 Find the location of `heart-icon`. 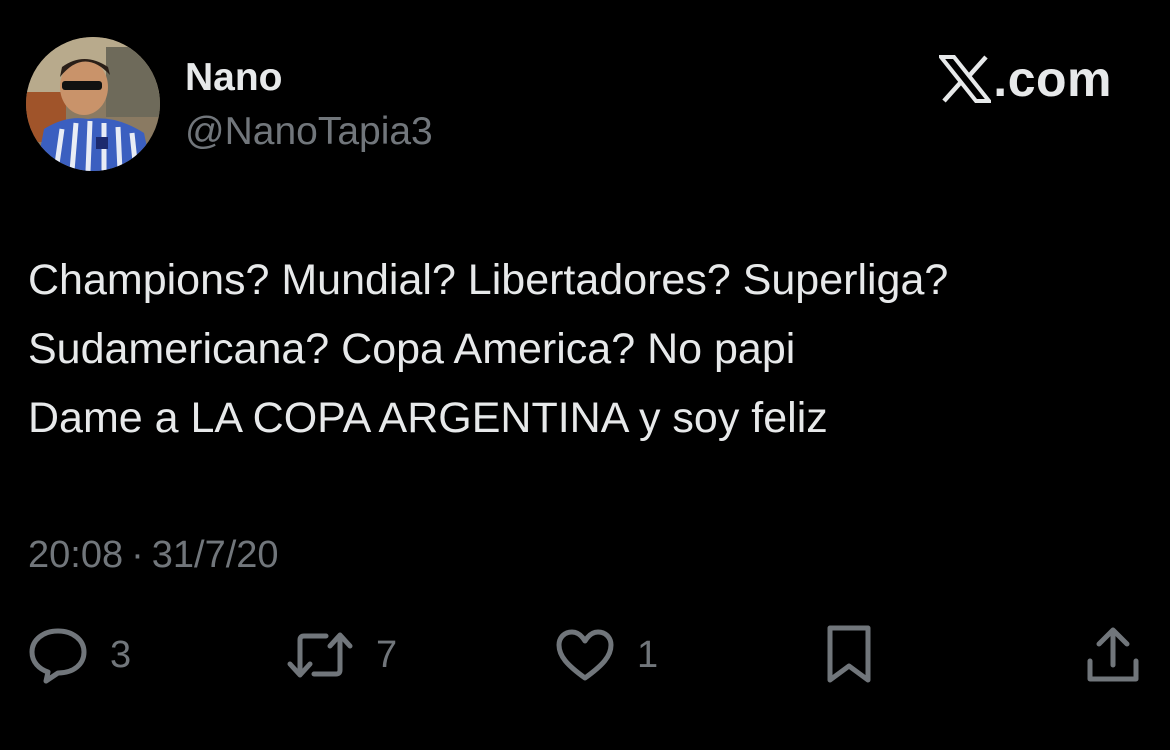

heart-icon is located at coordinates (585, 655).